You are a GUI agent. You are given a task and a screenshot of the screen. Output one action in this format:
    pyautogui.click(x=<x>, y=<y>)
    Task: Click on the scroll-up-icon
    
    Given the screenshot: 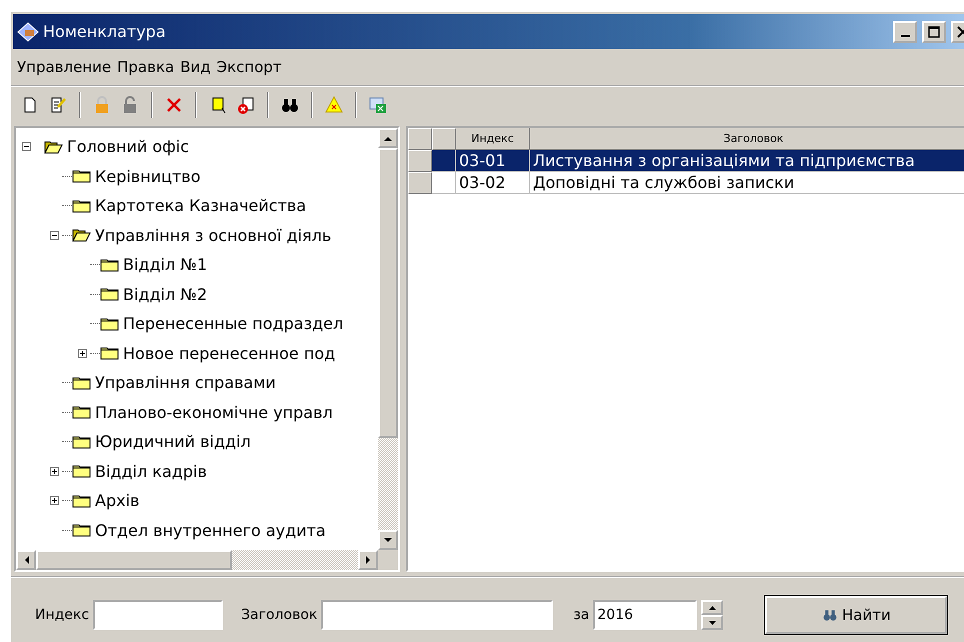 What is the action you would take?
    pyautogui.click(x=388, y=138)
    